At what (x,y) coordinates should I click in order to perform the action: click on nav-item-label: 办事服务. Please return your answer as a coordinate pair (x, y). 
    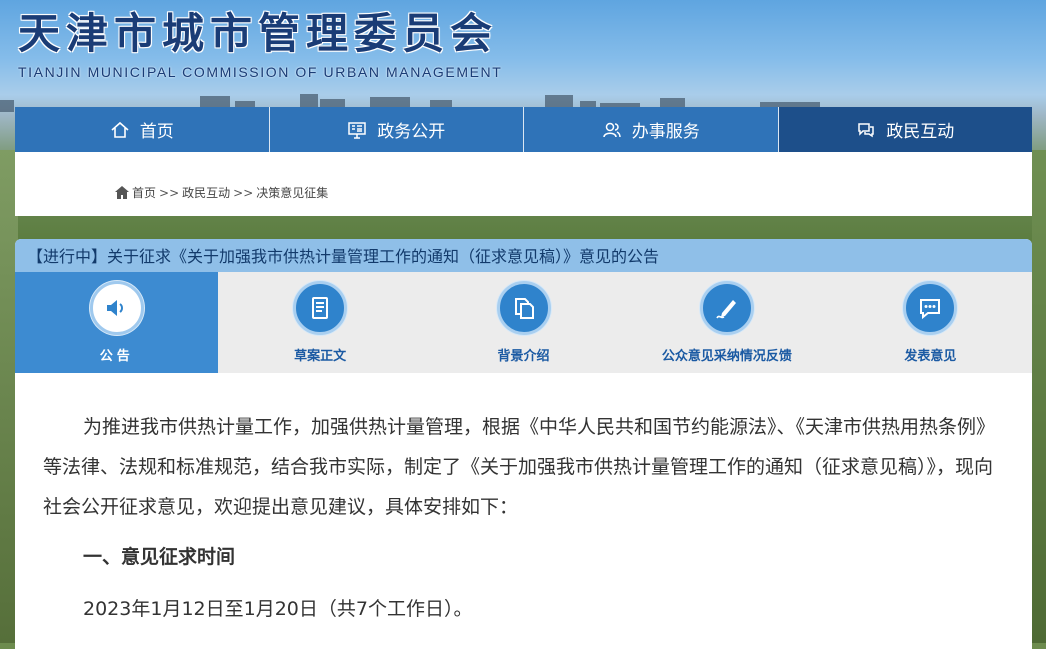
    Looking at the image, I should click on (665, 132).